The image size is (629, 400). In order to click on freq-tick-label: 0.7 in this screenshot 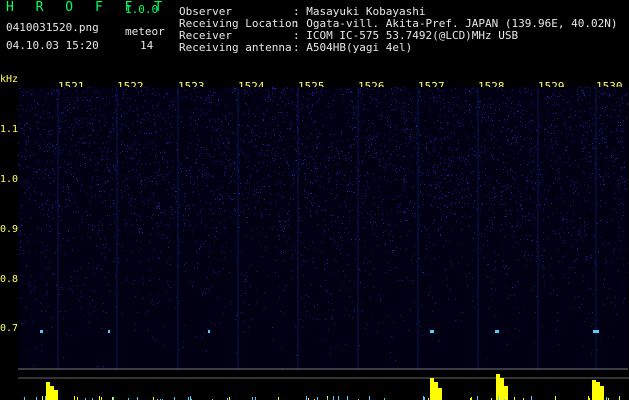, I will do `click(9, 328)`.